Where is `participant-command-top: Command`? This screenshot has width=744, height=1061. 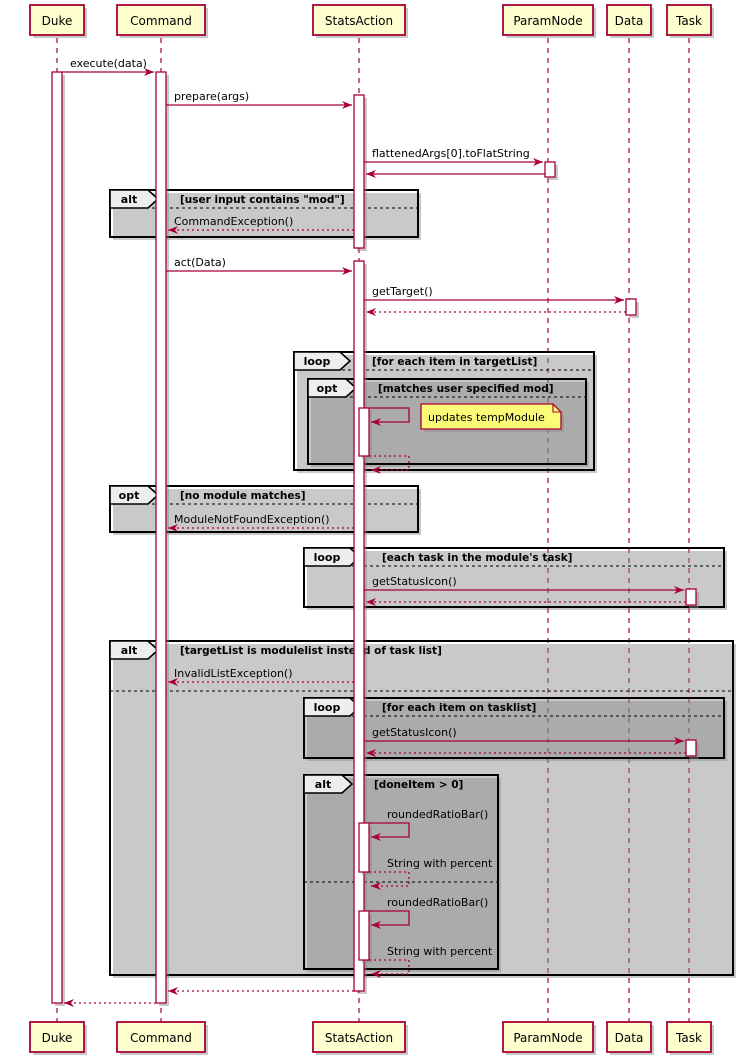
participant-command-top: Command is located at coordinates (162, 21).